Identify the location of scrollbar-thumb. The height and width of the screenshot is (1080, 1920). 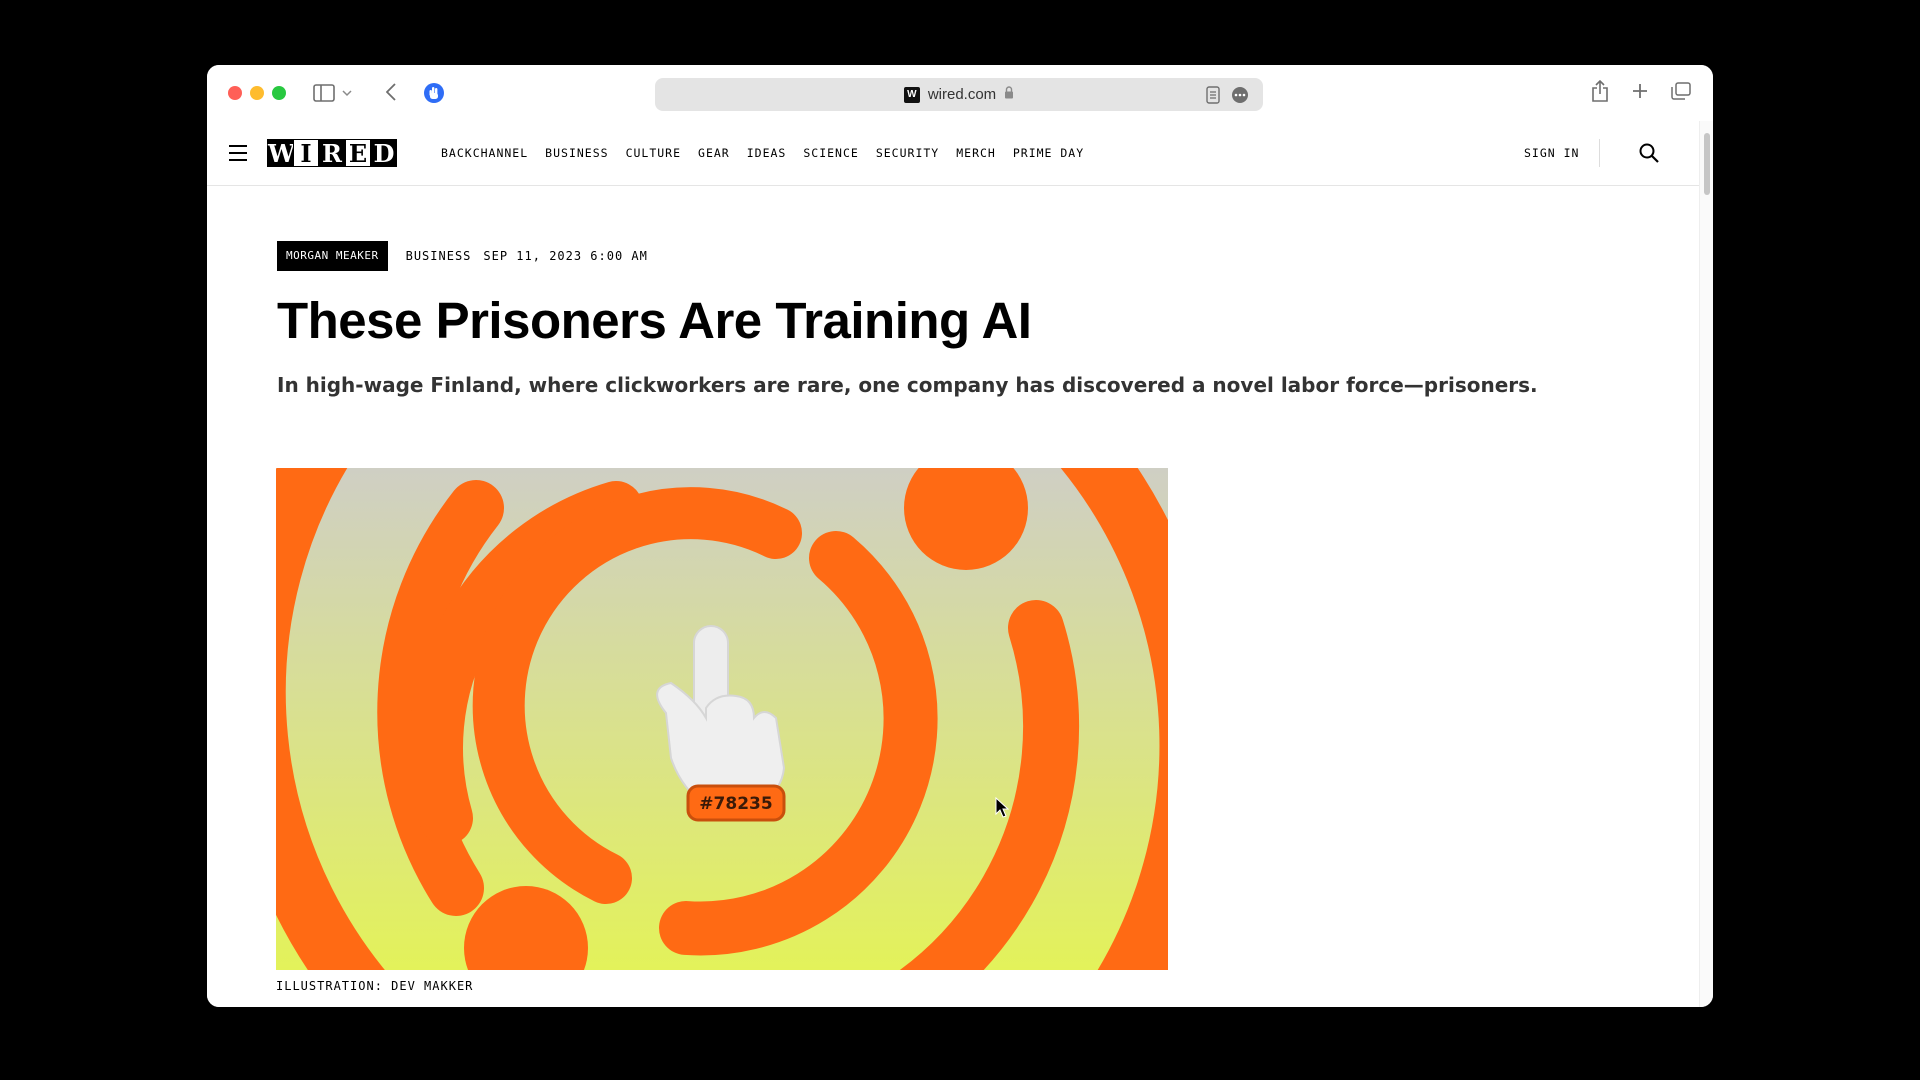
(1707, 164).